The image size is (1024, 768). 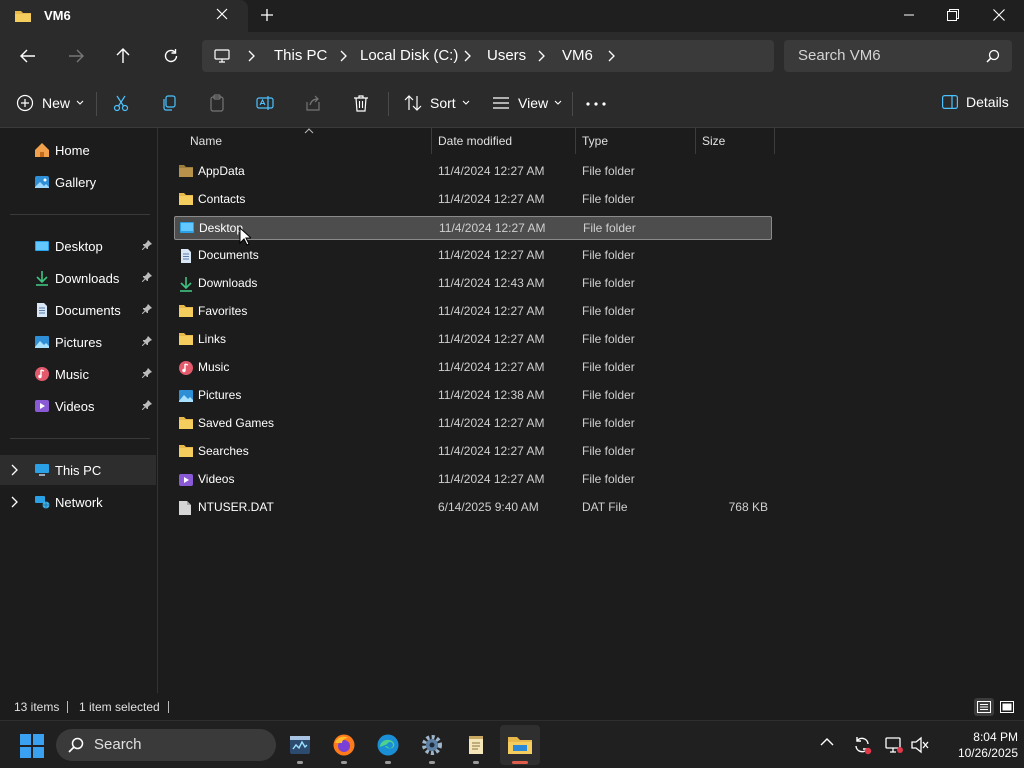 What do you see at coordinates (993, 56) in the screenshot?
I see `search-icon` at bounding box center [993, 56].